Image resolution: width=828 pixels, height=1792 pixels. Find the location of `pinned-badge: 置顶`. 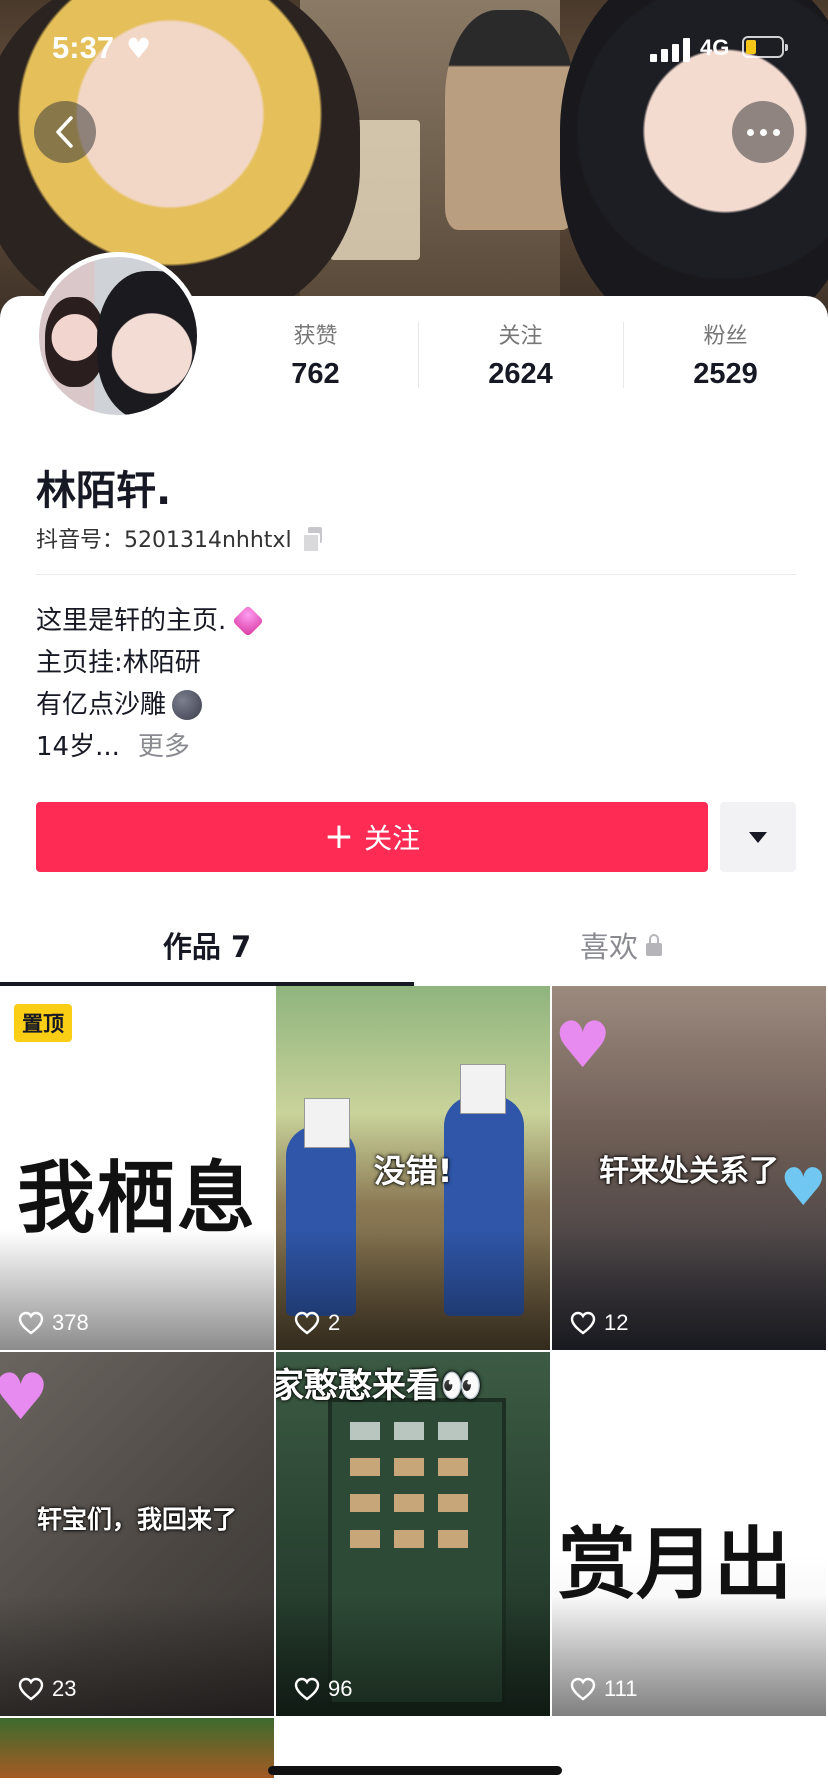

pinned-badge: 置顶 is located at coordinates (43, 1023).